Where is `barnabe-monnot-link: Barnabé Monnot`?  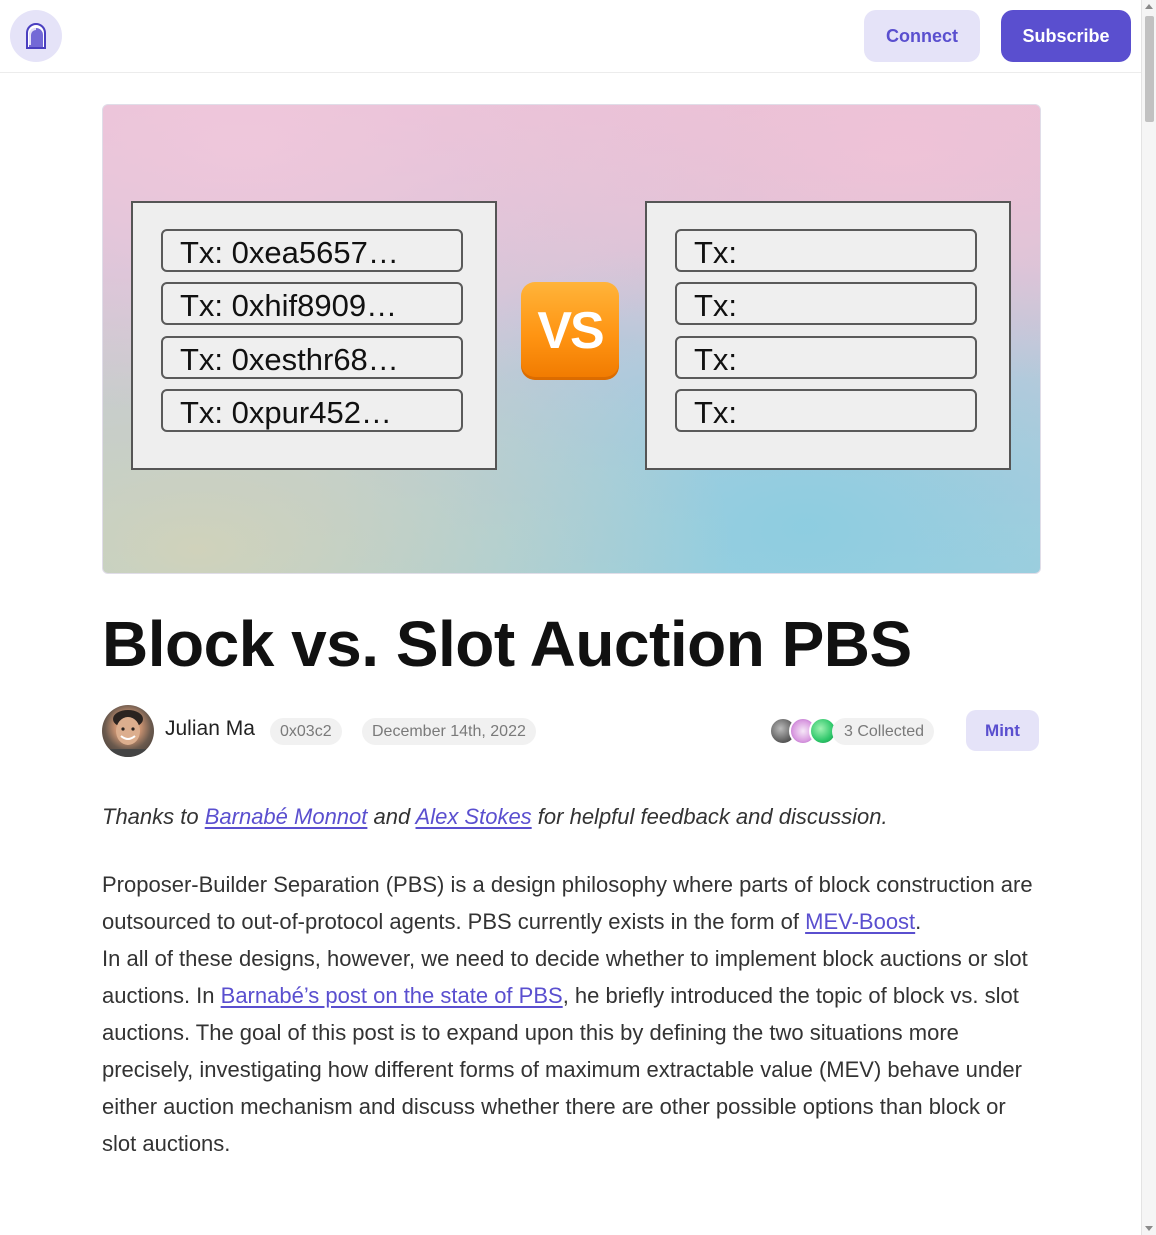 barnabe-monnot-link: Barnabé Monnot is located at coordinates (286, 816).